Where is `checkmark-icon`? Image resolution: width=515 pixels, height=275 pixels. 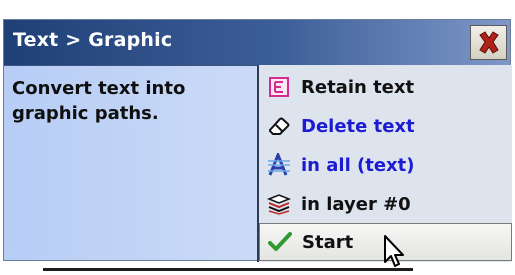
checkmark-icon is located at coordinates (280, 242).